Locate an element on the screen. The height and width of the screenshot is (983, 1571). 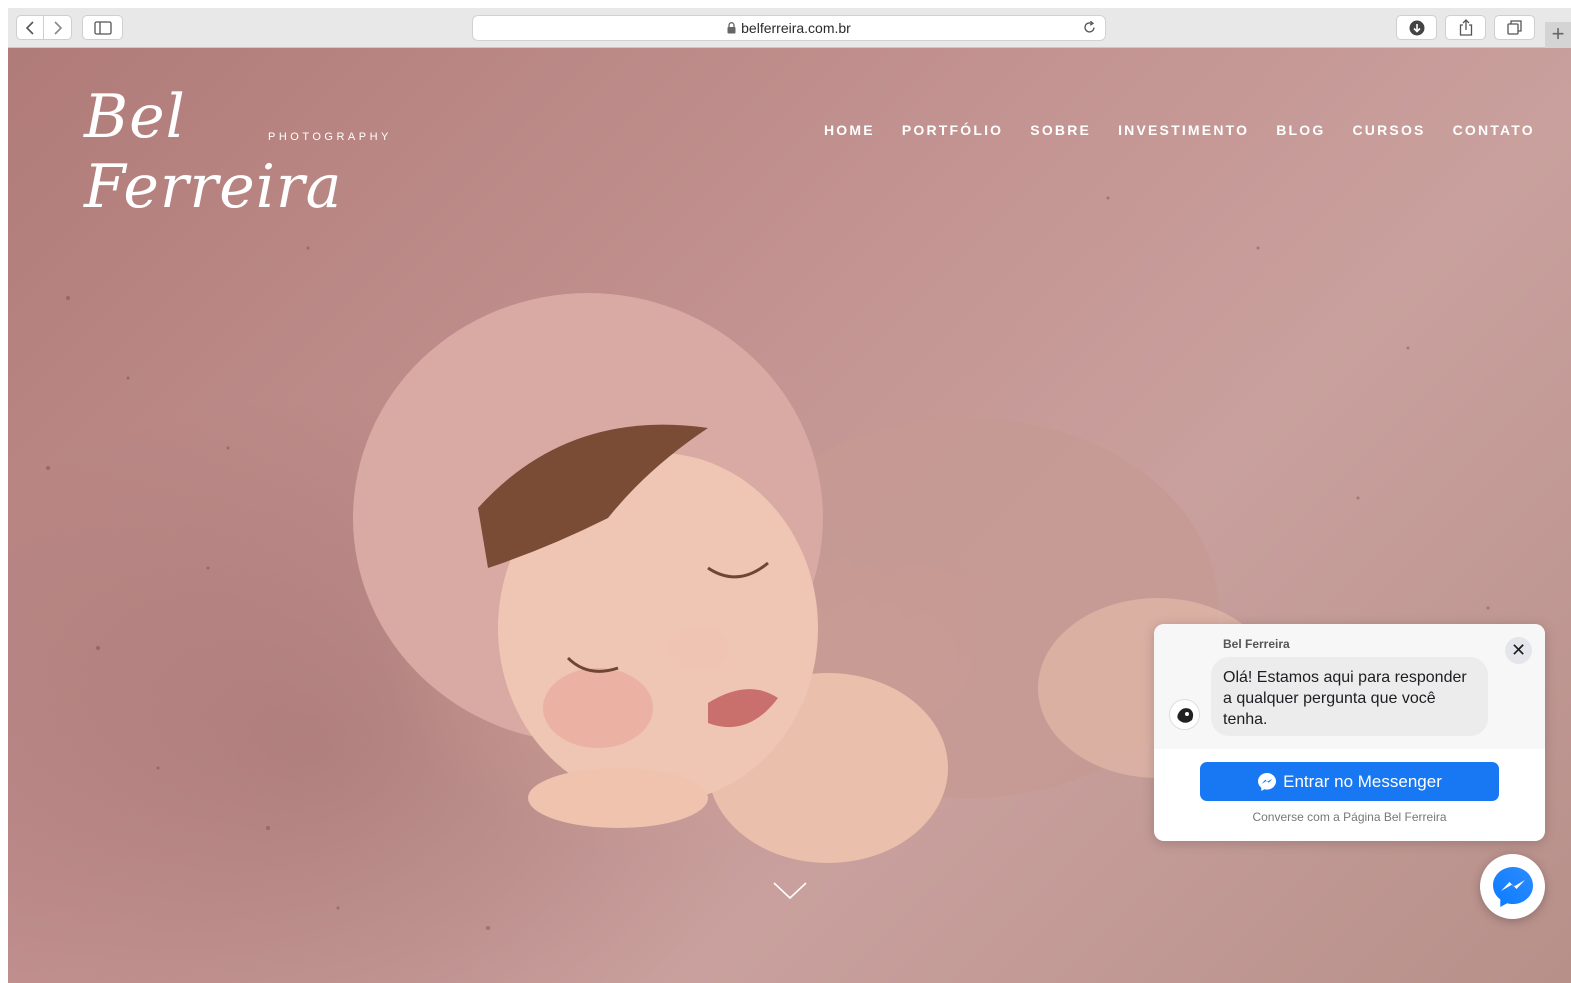
back-button is located at coordinates (30, 27).